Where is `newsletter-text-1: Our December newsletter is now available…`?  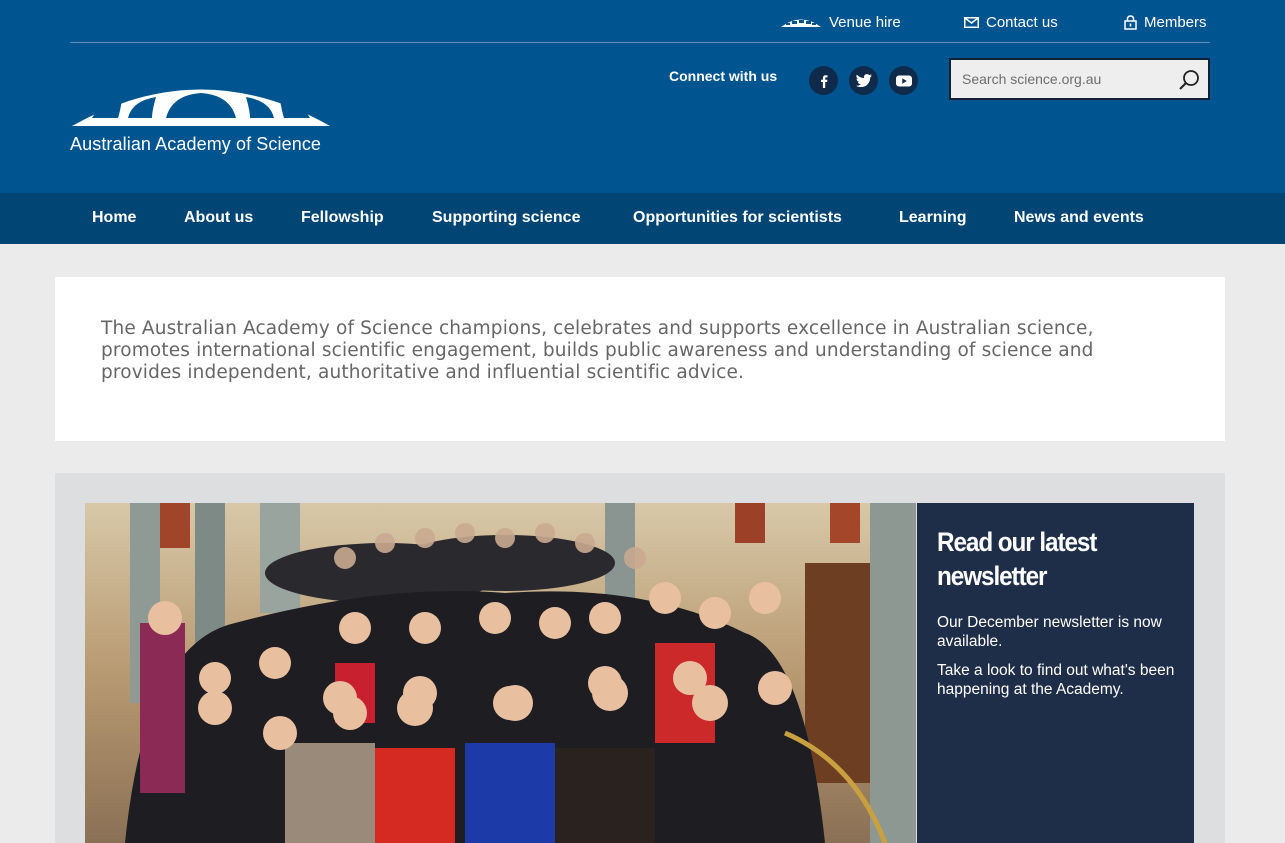 newsletter-text-1: Our December newsletter is now available… is located at coordinates (1049, 632).